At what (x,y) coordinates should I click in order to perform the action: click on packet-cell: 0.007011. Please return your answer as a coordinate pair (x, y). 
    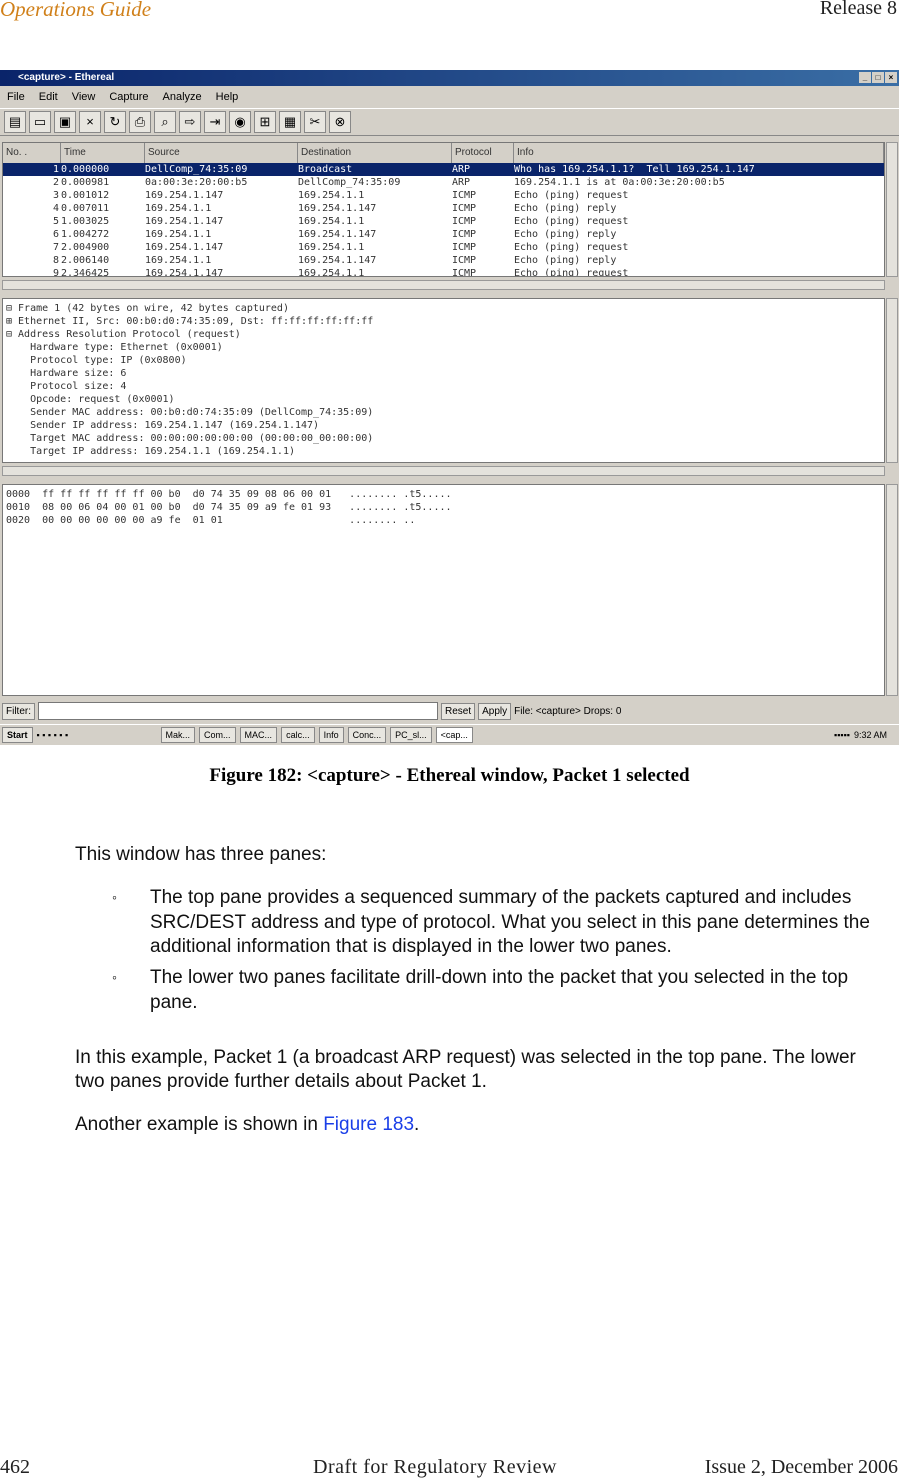
    Looking at the image, I should click on (85, 208).